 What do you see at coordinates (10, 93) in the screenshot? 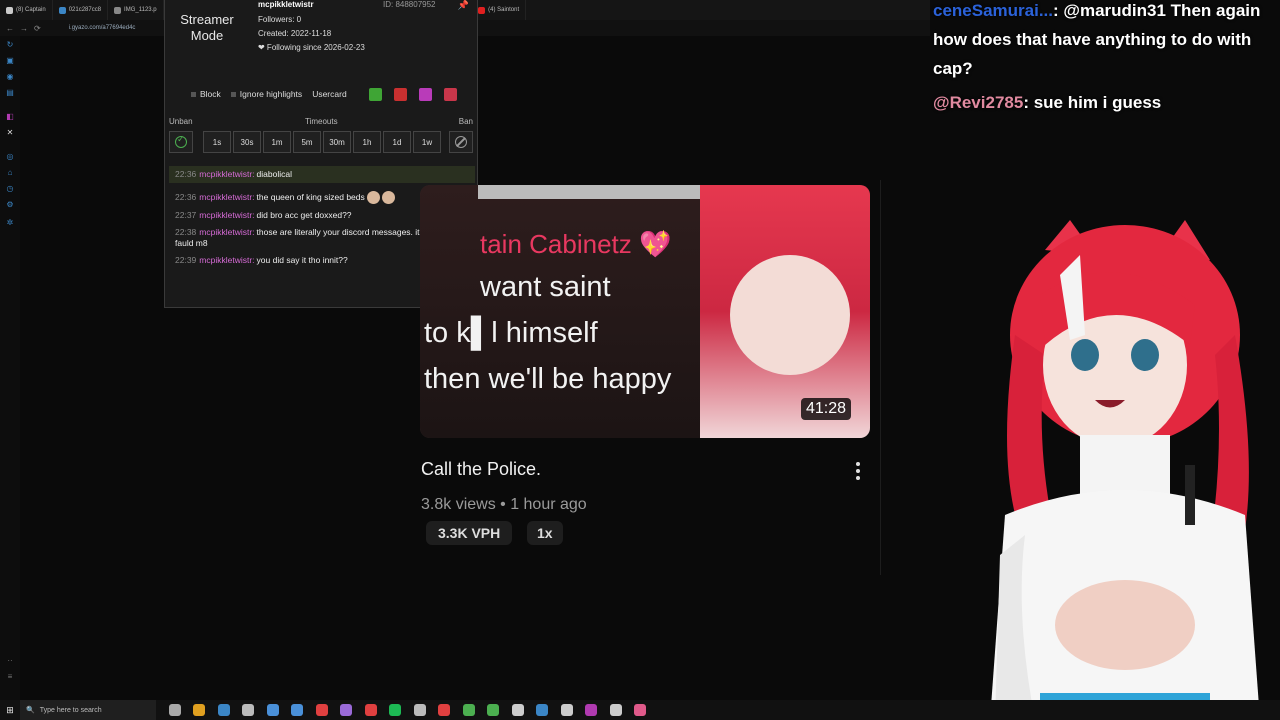
I see `calendar-icon: ▤` at bounding box center [10, 93].